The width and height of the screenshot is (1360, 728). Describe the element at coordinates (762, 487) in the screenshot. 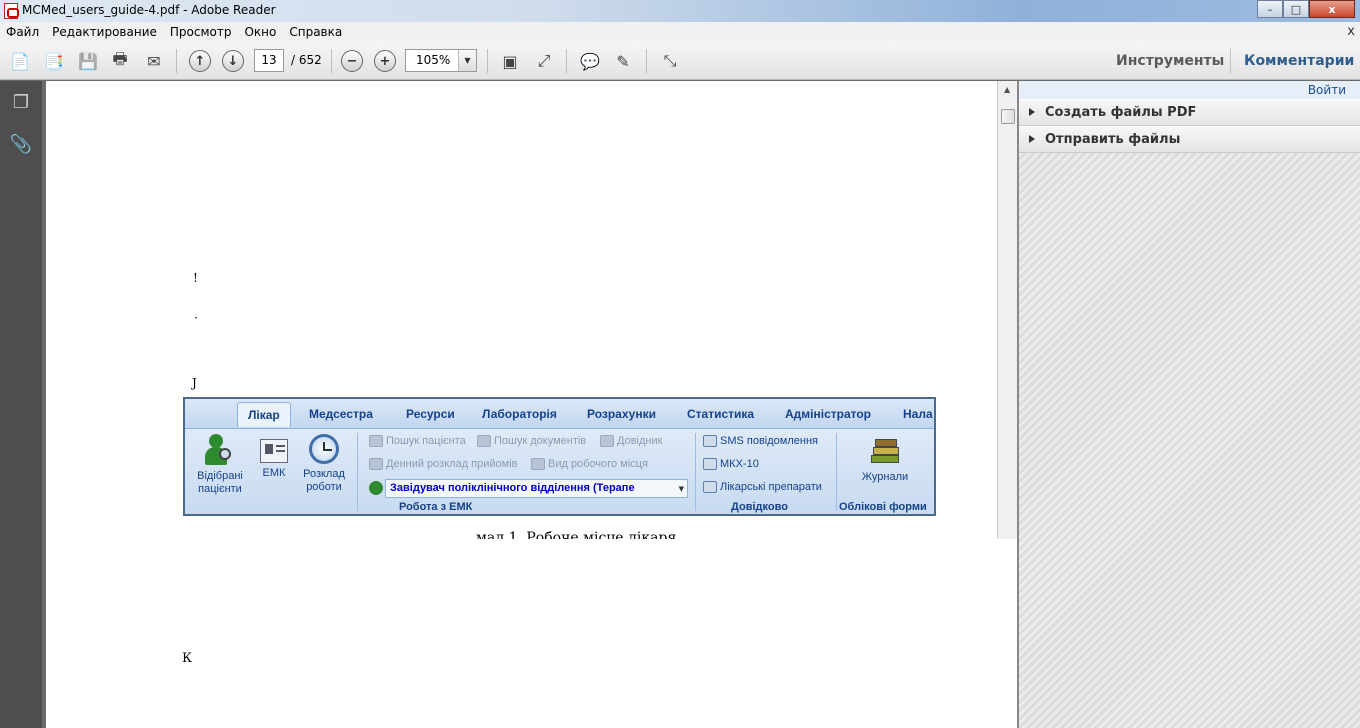

I see `medicines-button: Лікарські препарати` at that location.